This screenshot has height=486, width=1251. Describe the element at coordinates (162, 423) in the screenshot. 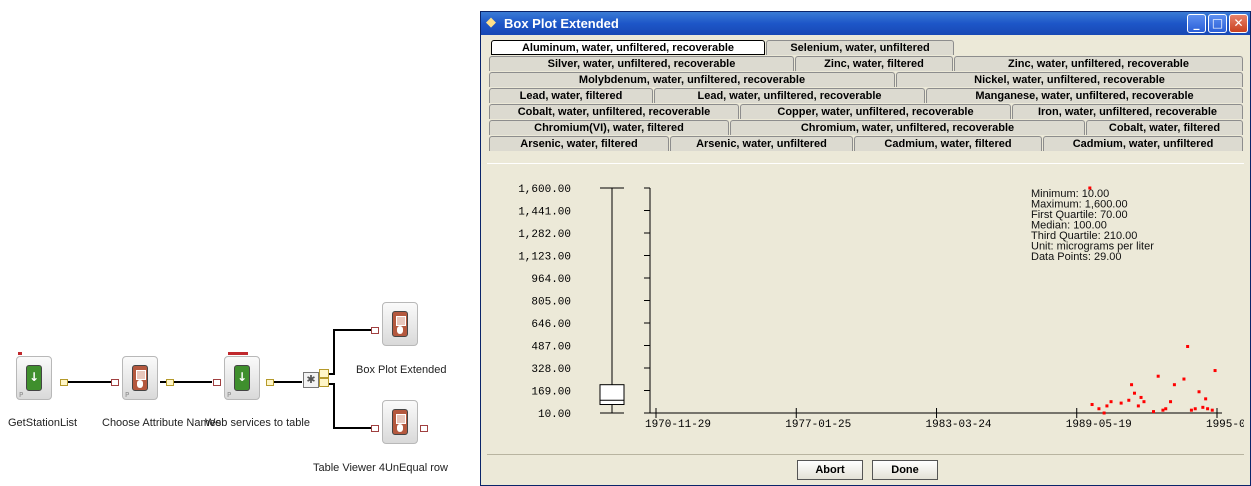

I see `node-label-choose-attribute-names: Choose Attribute Names` at that location.